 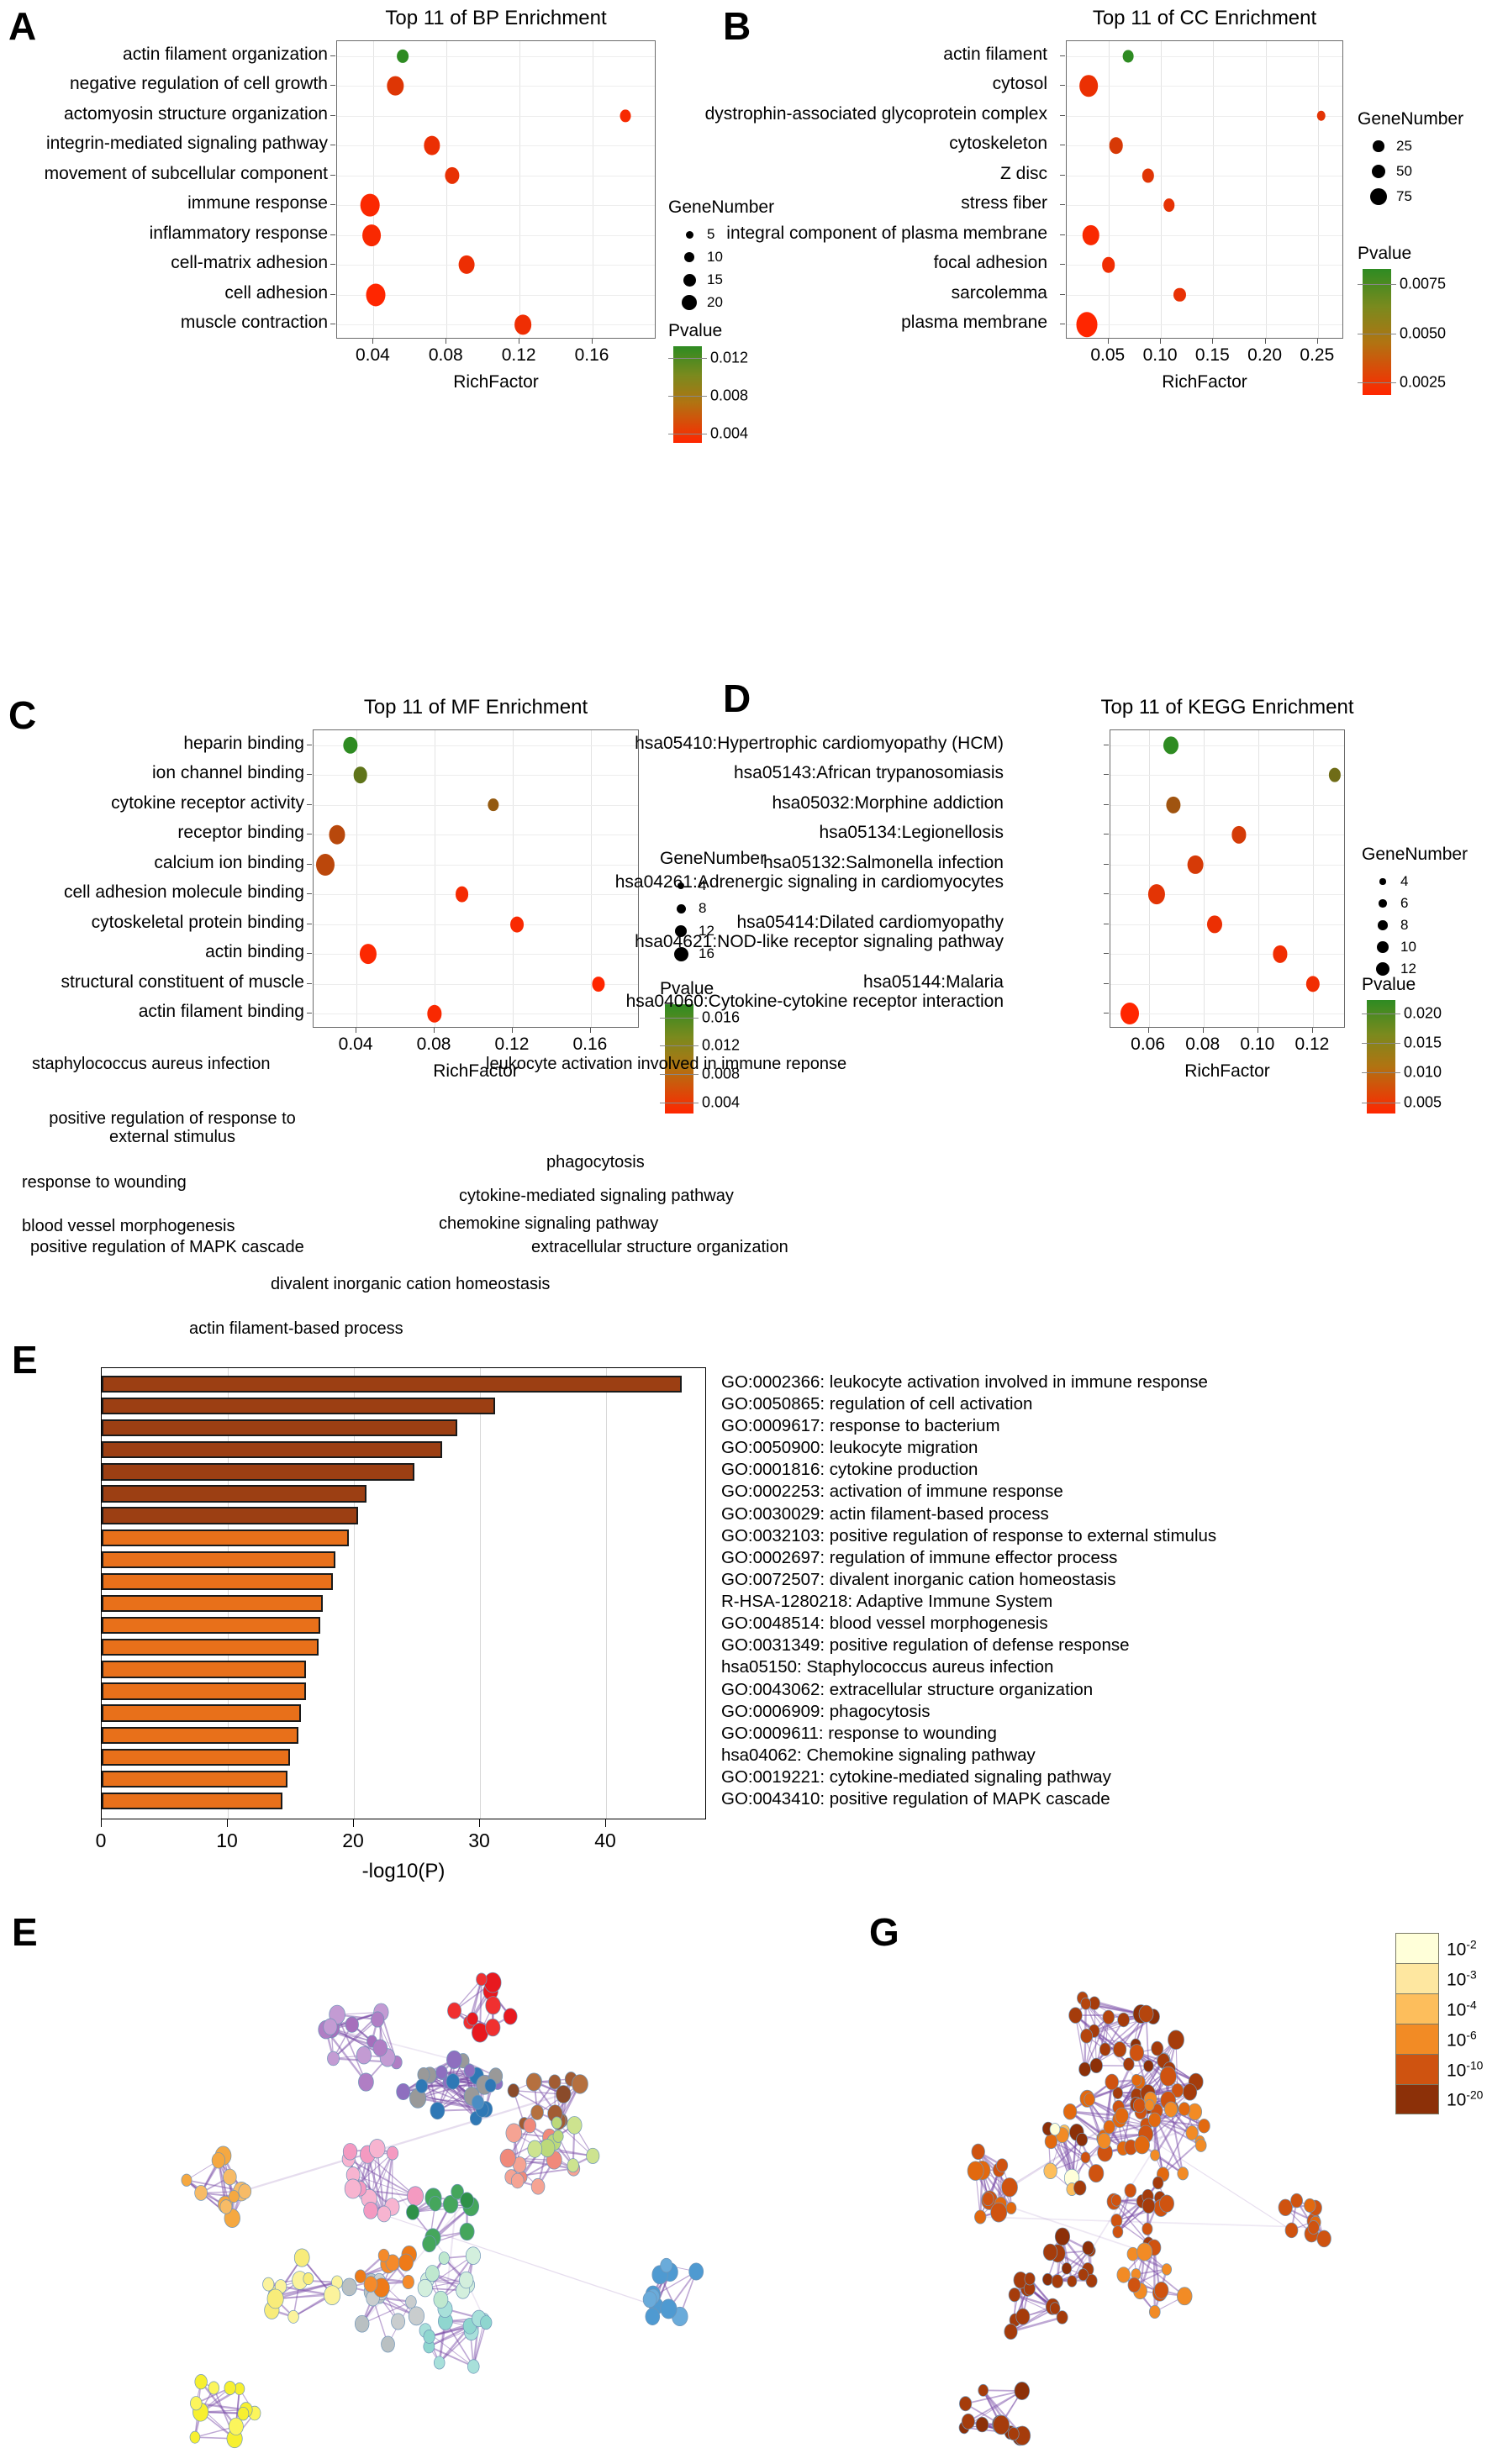 What do you see at coordinates (860, 1426) in the screenshot?
I see `bar-label: GO:0009617: response to bacterium` at bounding box center [860, 1426].